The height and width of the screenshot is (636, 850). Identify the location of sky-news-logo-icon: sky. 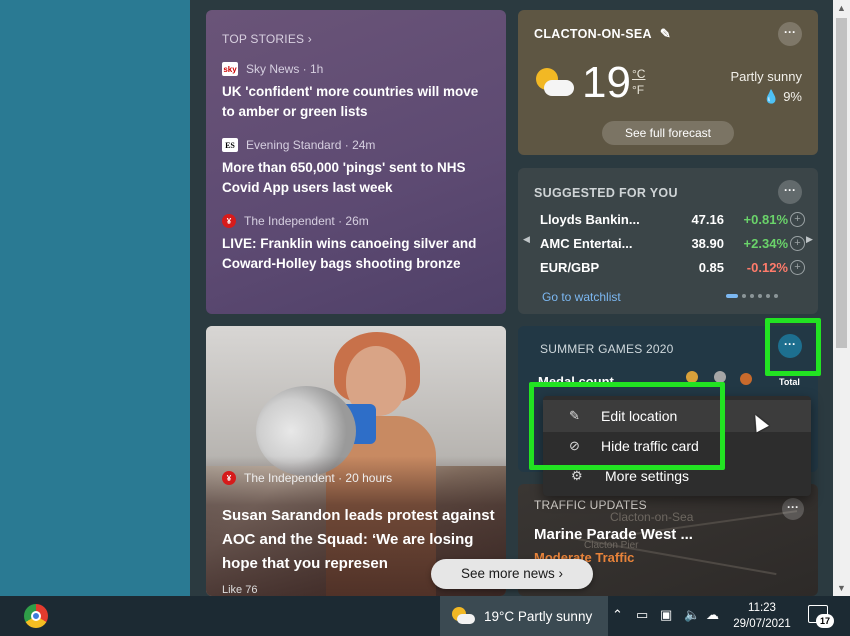
(230, 69).